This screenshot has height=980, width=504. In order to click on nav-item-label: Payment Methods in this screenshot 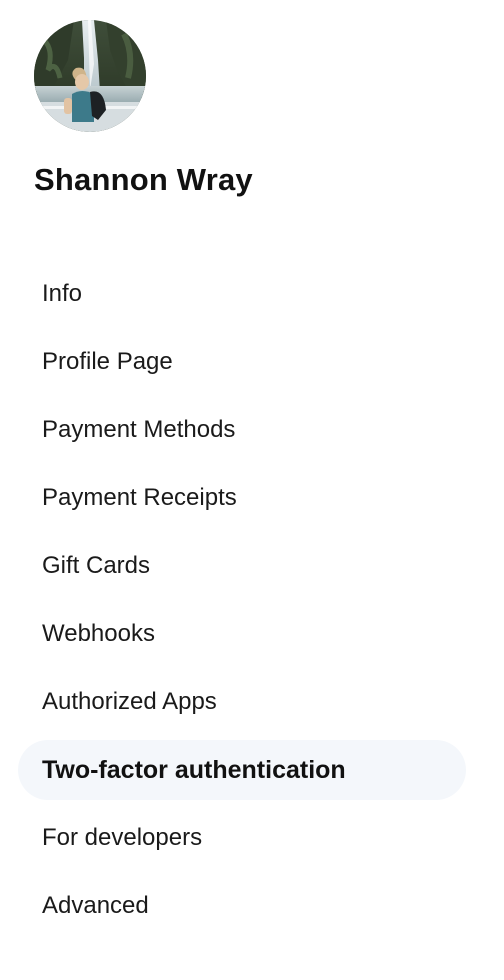, I will do `click(139, 429)`.